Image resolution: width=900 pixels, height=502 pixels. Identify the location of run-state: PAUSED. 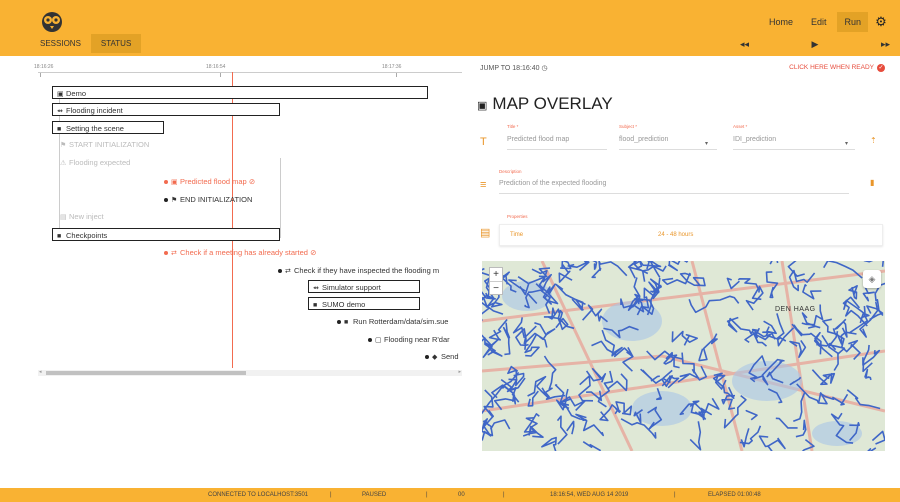
(374, 495).